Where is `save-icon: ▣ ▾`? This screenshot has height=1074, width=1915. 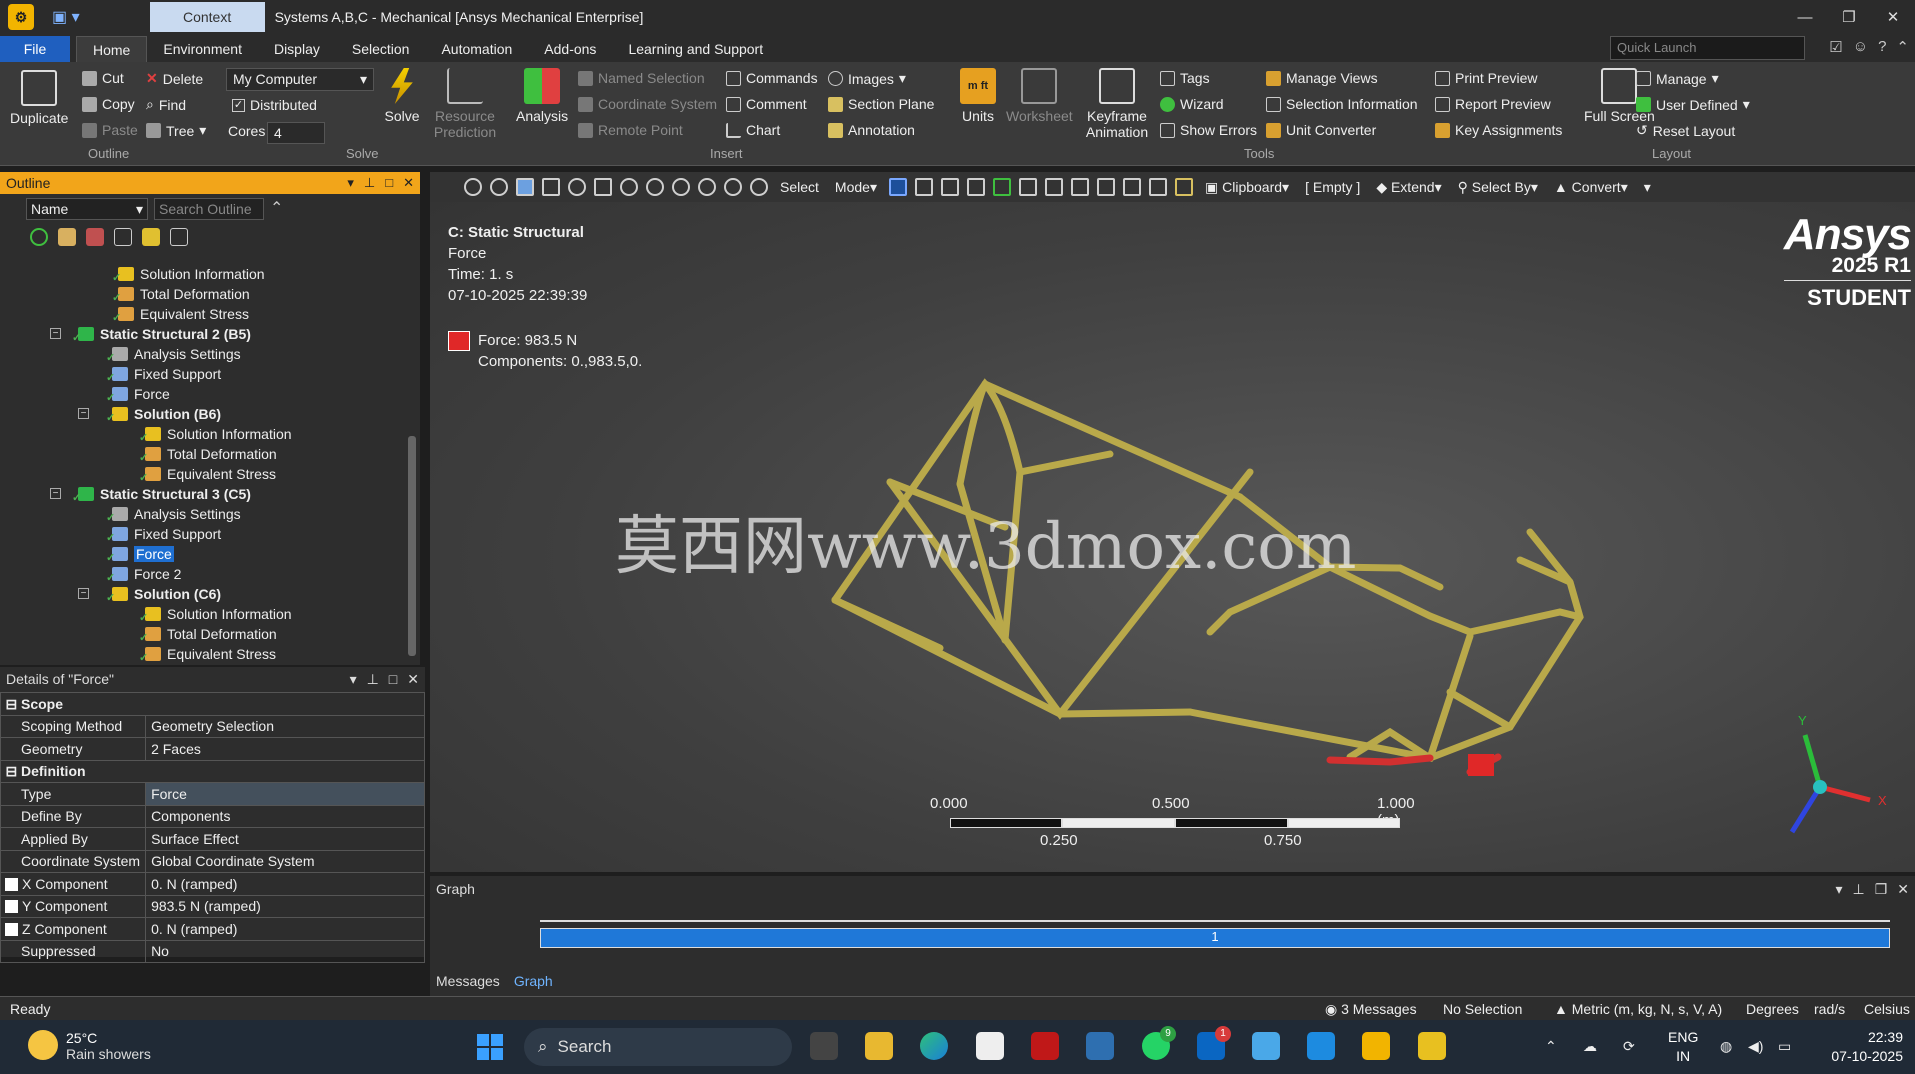
save-icon: ▣ ▾ is located at coordinates (66, 17).